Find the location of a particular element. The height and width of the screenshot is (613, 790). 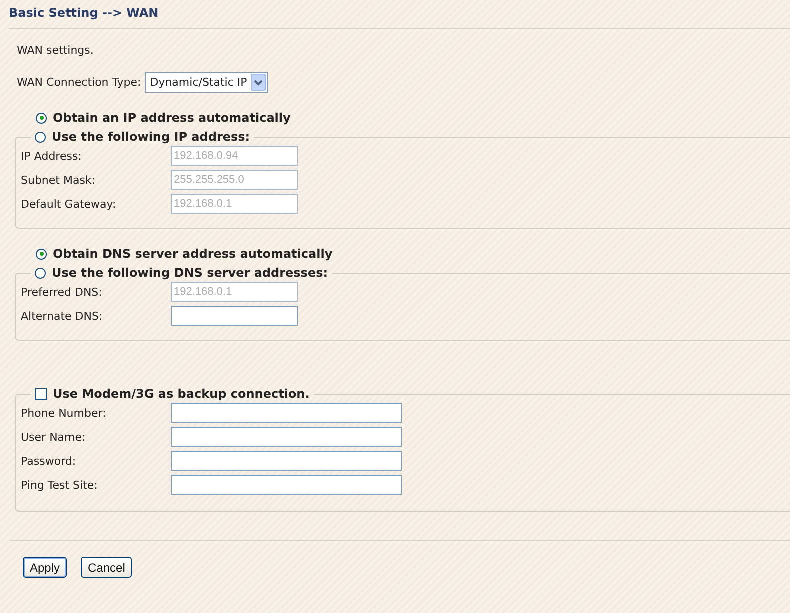

field-label: Password: is located at coordinates (49, 461).